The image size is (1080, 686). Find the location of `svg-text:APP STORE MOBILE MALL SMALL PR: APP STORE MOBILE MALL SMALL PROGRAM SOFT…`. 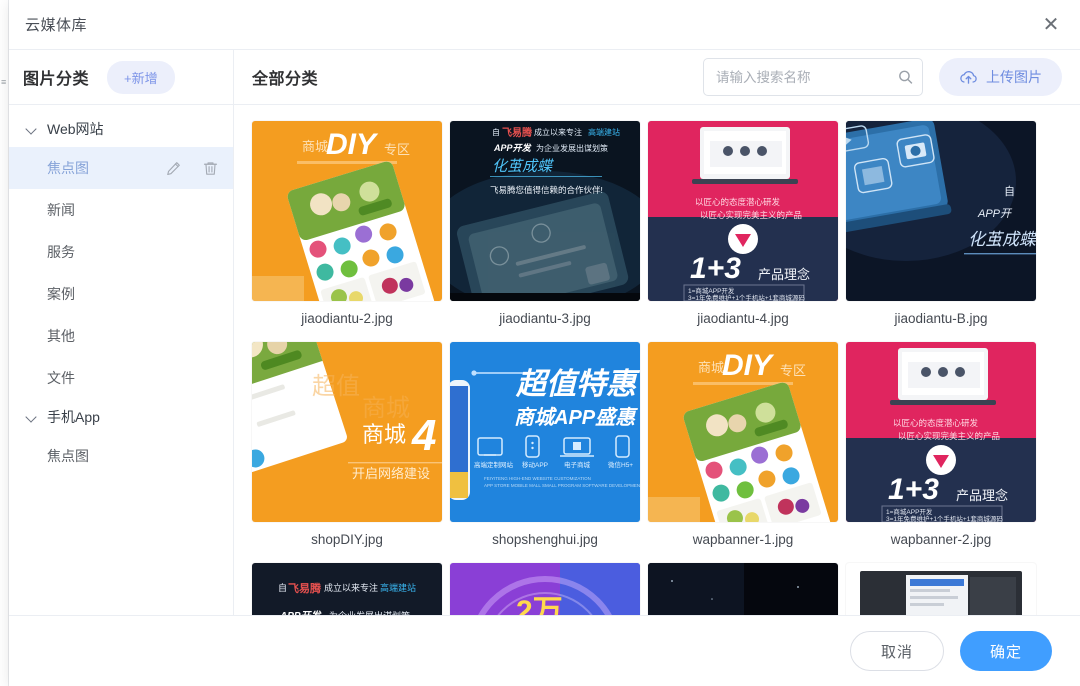

svg-text:APP STORE MOBILE MALL SMALL PR: APP STORE MOBILE MALL SMALL PROGRAM SOFT… is located at coordinates (562, 485).